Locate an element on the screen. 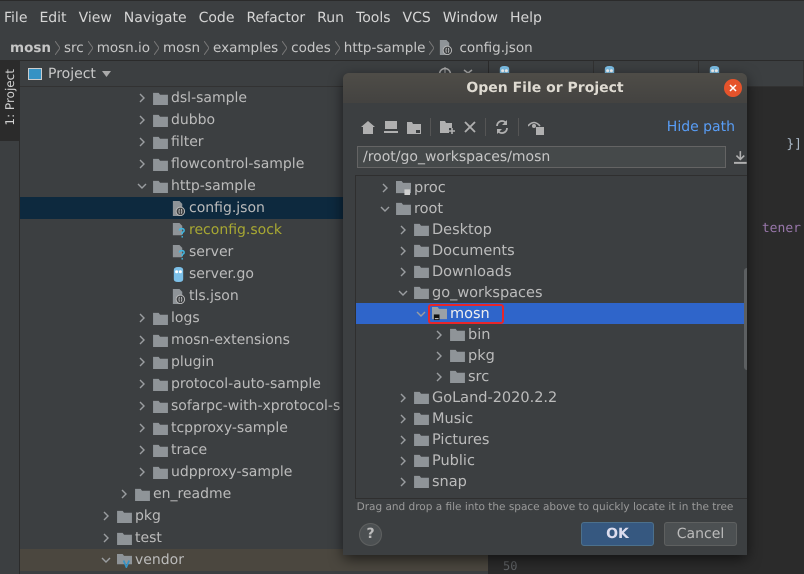 The width and height of the screenshot is (804, 574). breadcrumb-item: http-sample is located at coordinates (385, 48).